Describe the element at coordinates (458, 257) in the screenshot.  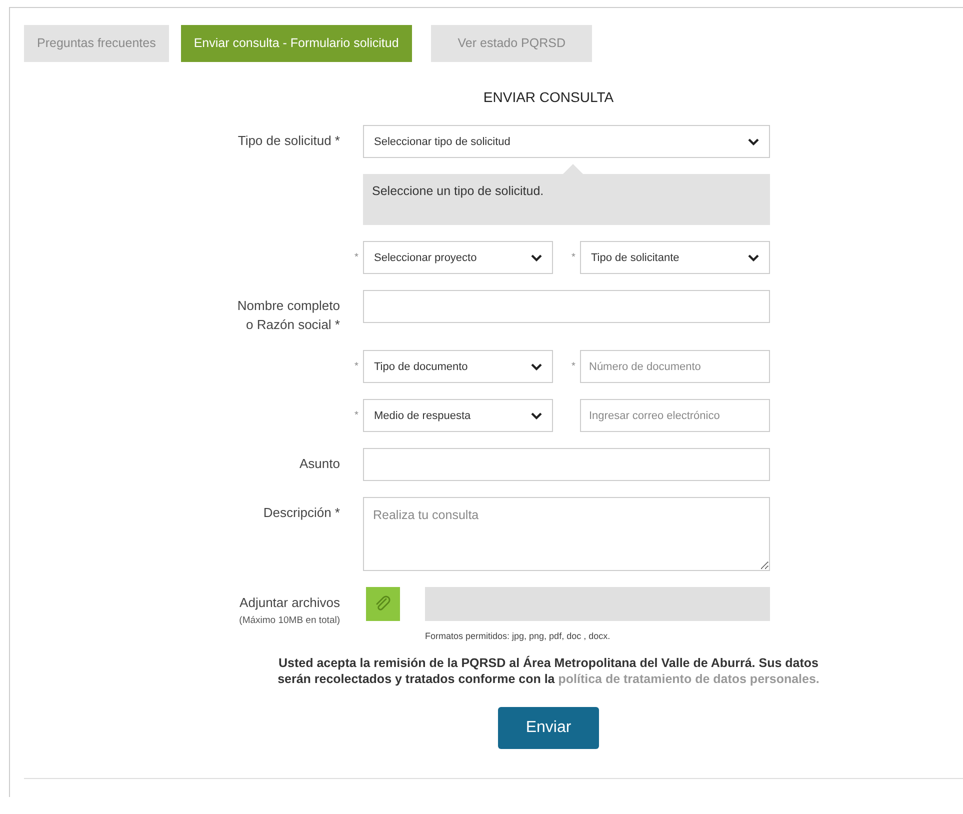
I see `select-field: Seleccionar proyecto` at that location.